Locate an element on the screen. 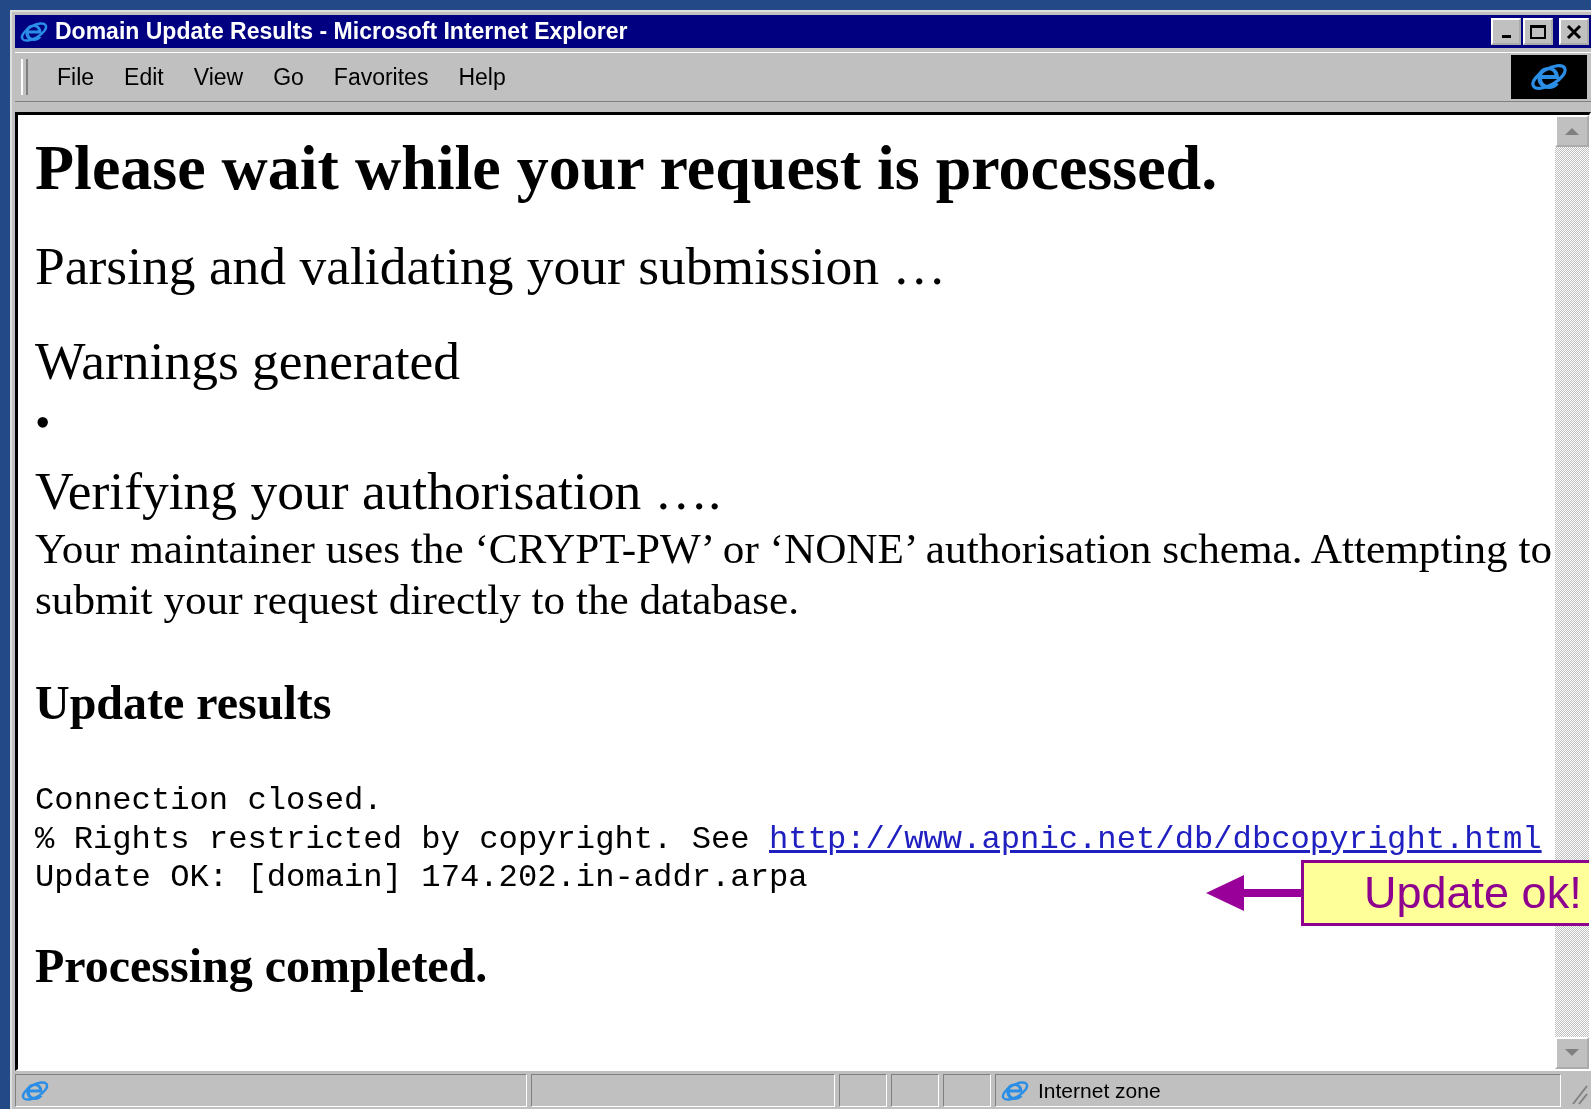 The image size is (1591, 1109). output-line: Update OK: [domain] 174.202.in-addr.arpa is located at coordinates (421, 877).